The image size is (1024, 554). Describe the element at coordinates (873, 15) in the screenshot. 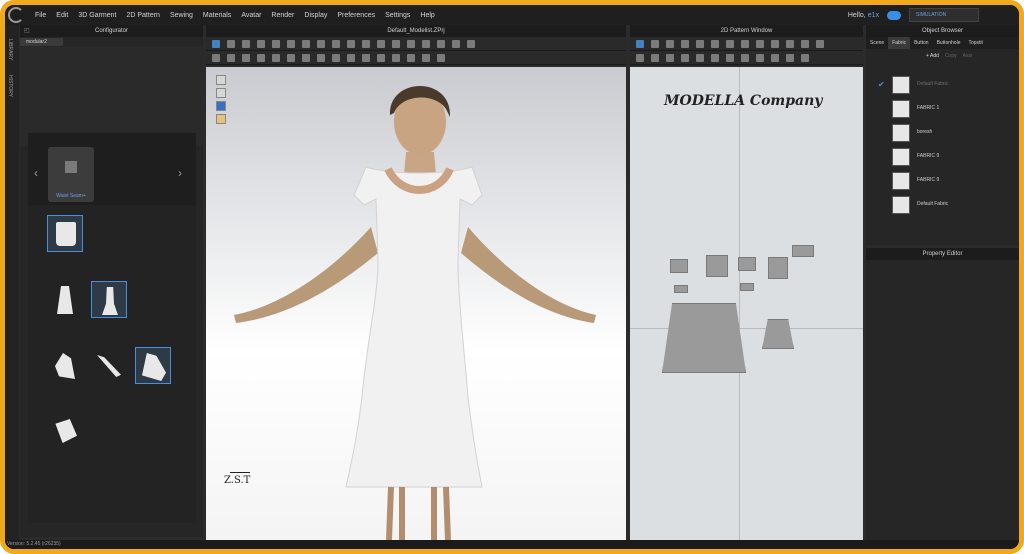

I see `username: e1x` at that location.